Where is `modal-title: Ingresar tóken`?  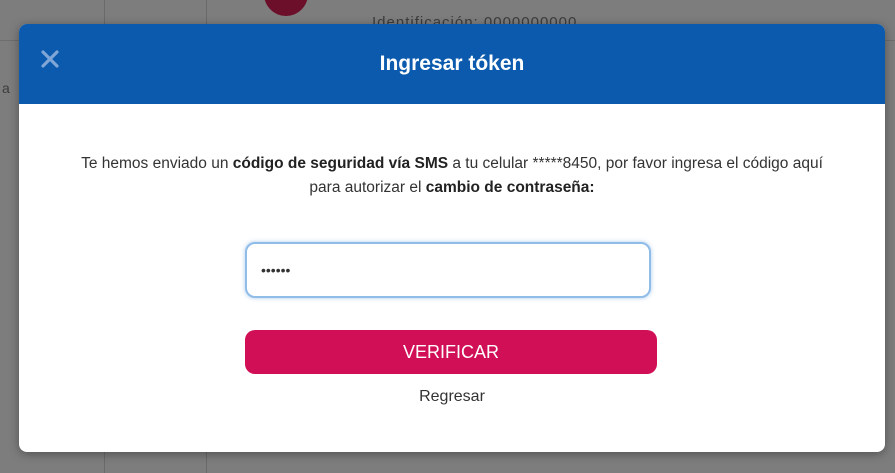
modal-title: Ingresar tóken is located at coordinates (452, 63).